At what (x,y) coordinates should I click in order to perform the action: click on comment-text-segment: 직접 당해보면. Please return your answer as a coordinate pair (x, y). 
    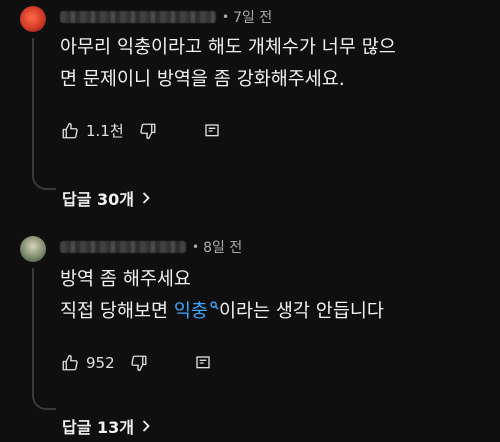
    Looking at the image, I should click on (117, 311).